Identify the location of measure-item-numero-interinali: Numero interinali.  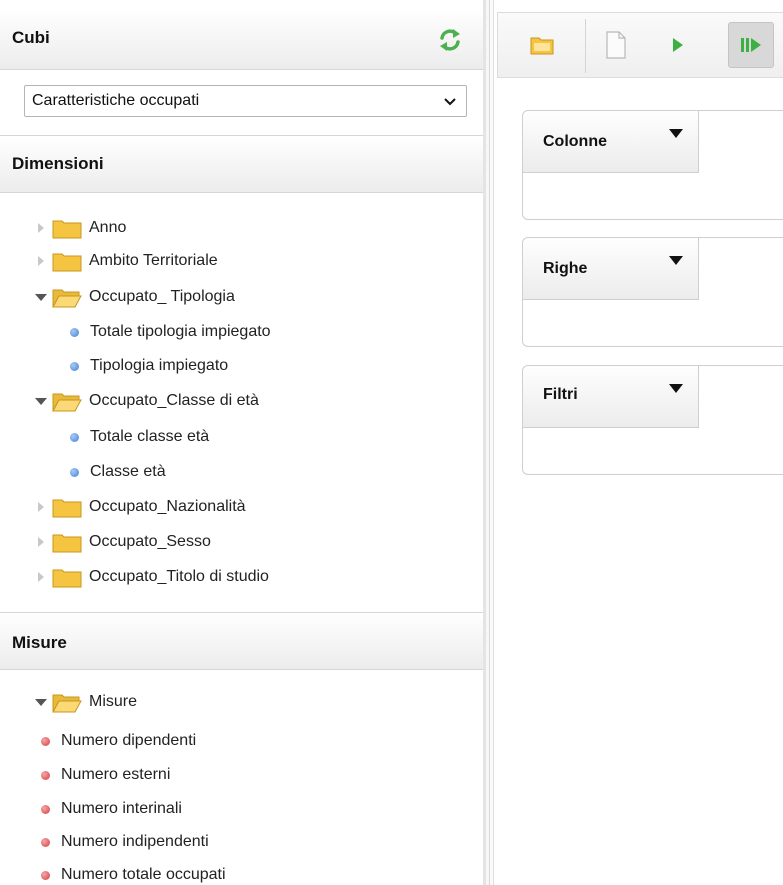
(111, 809).